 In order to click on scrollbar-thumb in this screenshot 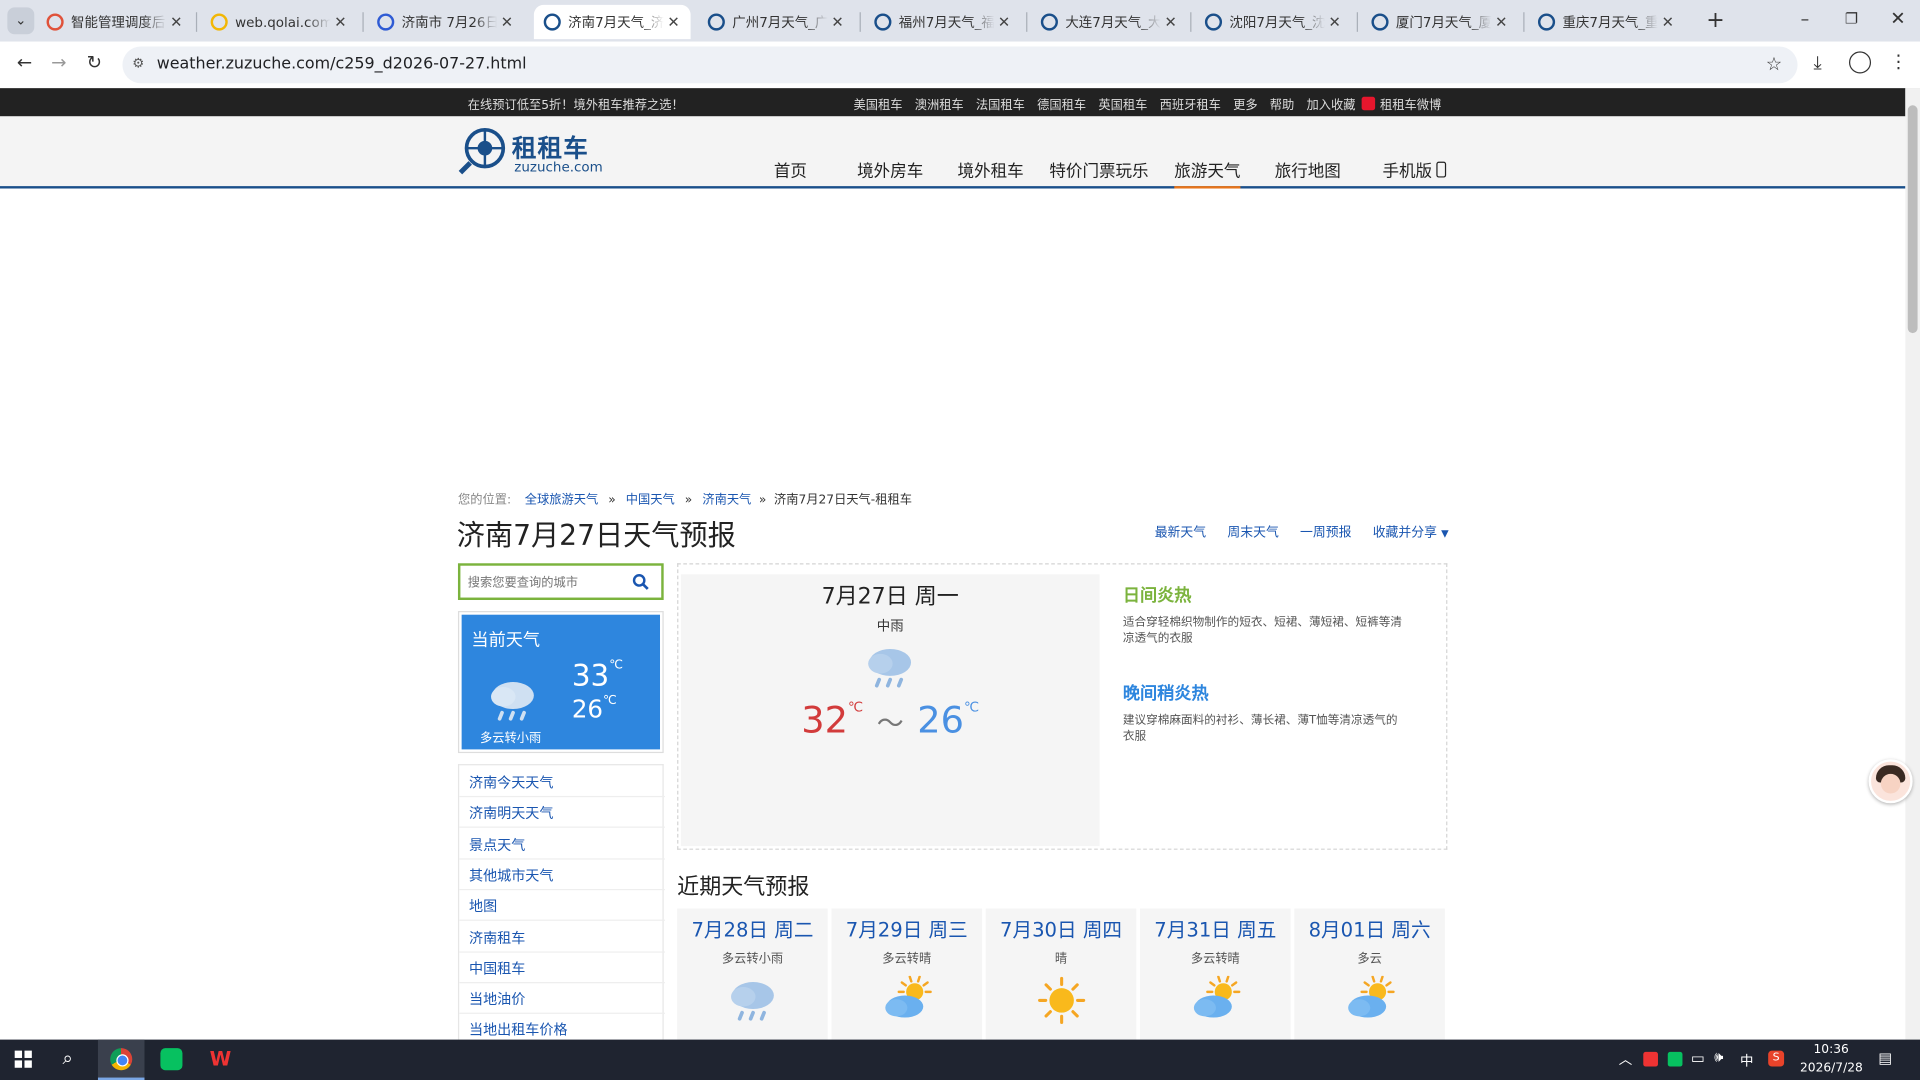, I will do `click(1912, 219)`.